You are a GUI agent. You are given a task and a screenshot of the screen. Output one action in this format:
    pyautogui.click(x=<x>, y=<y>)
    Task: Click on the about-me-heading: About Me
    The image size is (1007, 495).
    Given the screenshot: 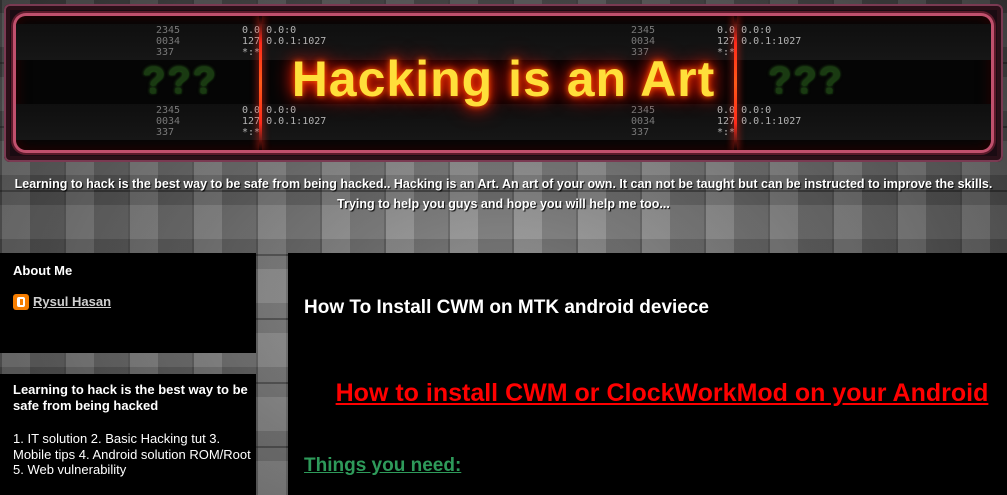 What is the action you would take?
    pyautogui.click(x=43, y=270)
    